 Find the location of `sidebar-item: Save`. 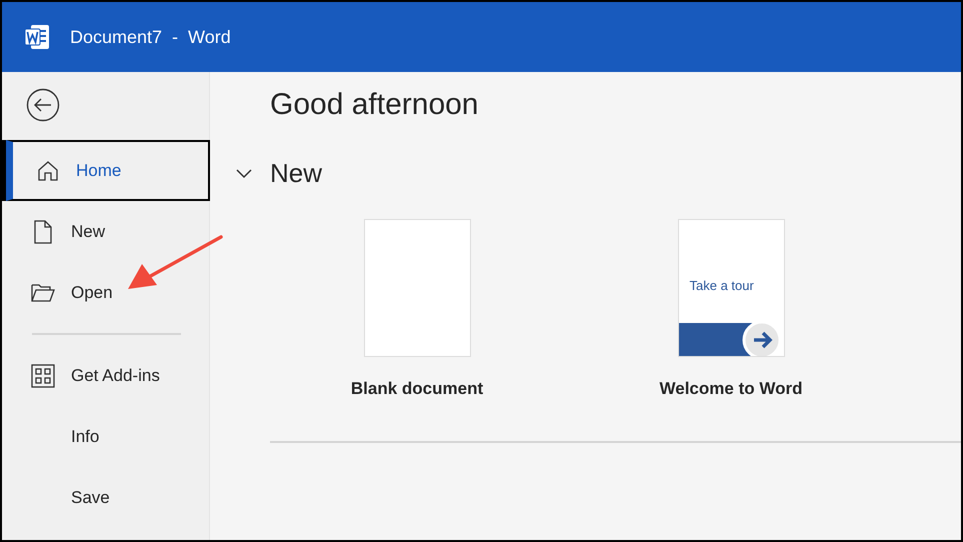

sidebar-item: Save is located at coordinates (106, 497).